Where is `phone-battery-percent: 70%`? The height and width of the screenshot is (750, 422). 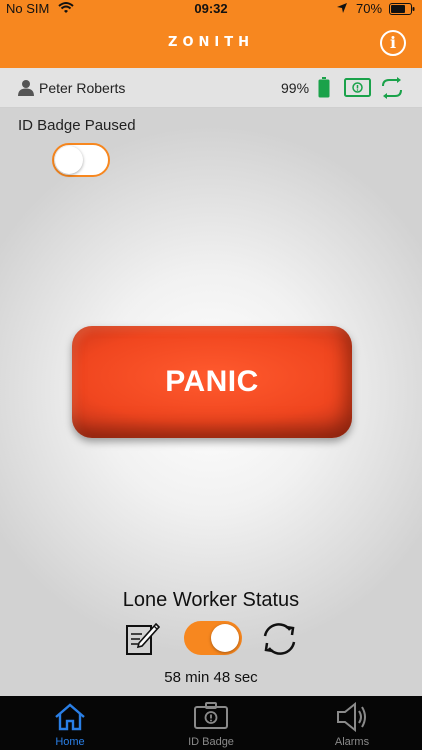
phone-battery-percent: 70% is located at coordinates (369, 8).